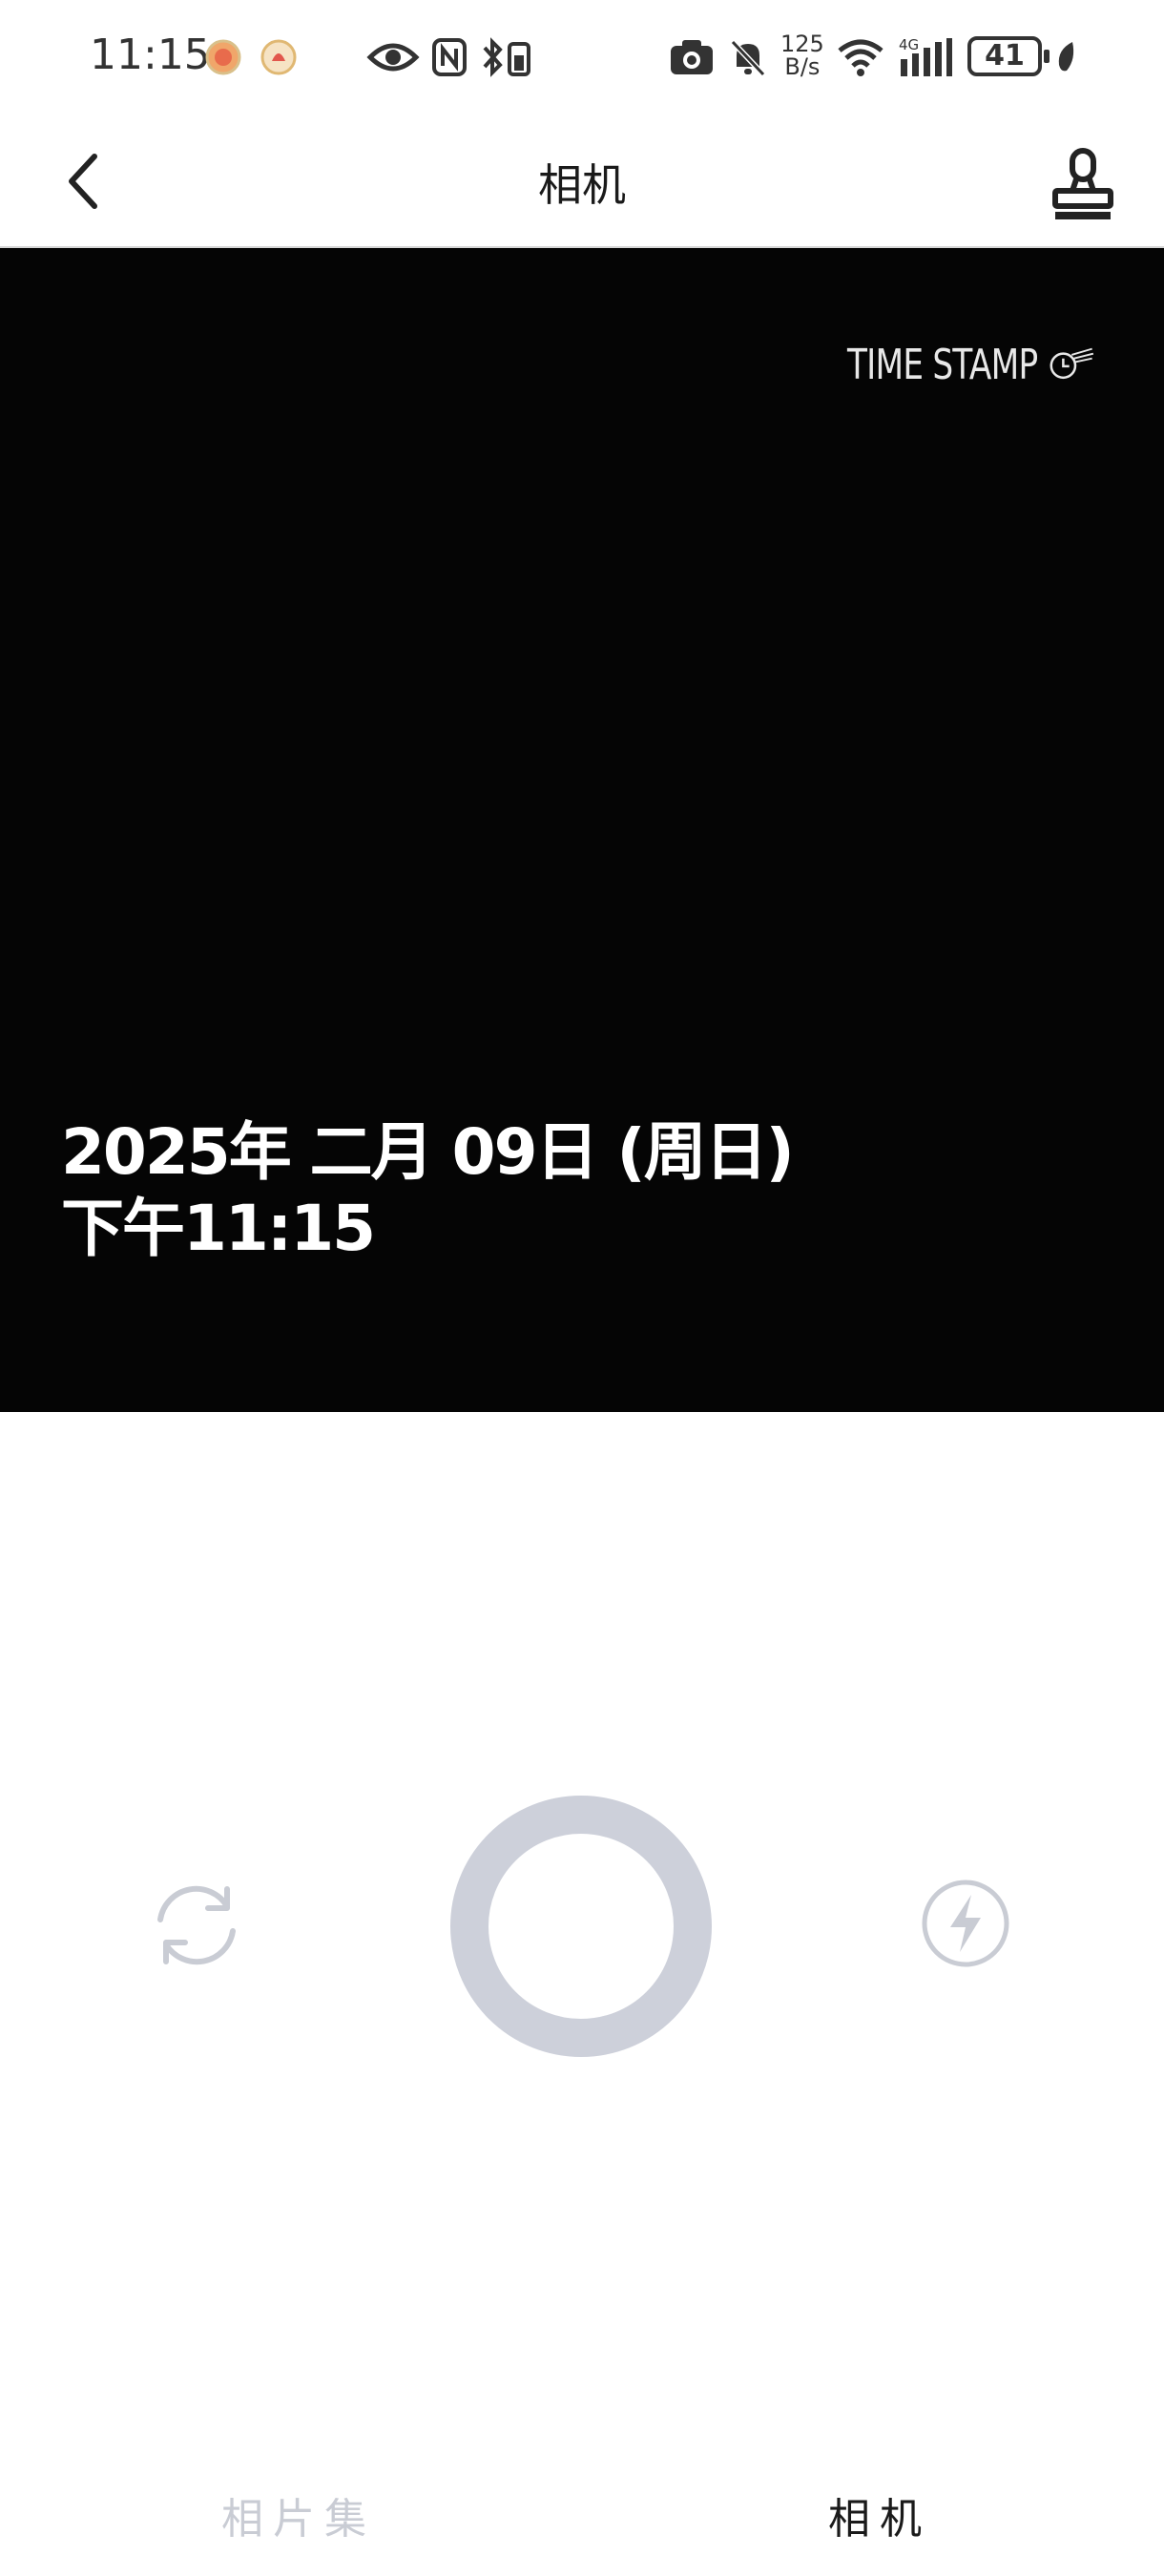 This screenshot has height=2576, width=1164. I want to click on timestamp-time: 下午11:15, so click(219, 1228).